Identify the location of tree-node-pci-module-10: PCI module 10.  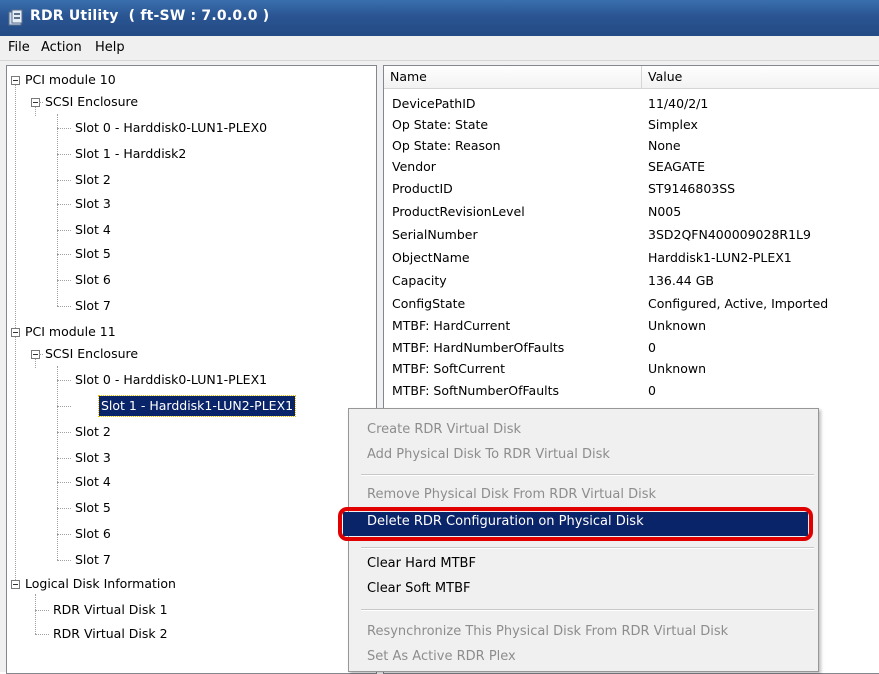
(70, 80).